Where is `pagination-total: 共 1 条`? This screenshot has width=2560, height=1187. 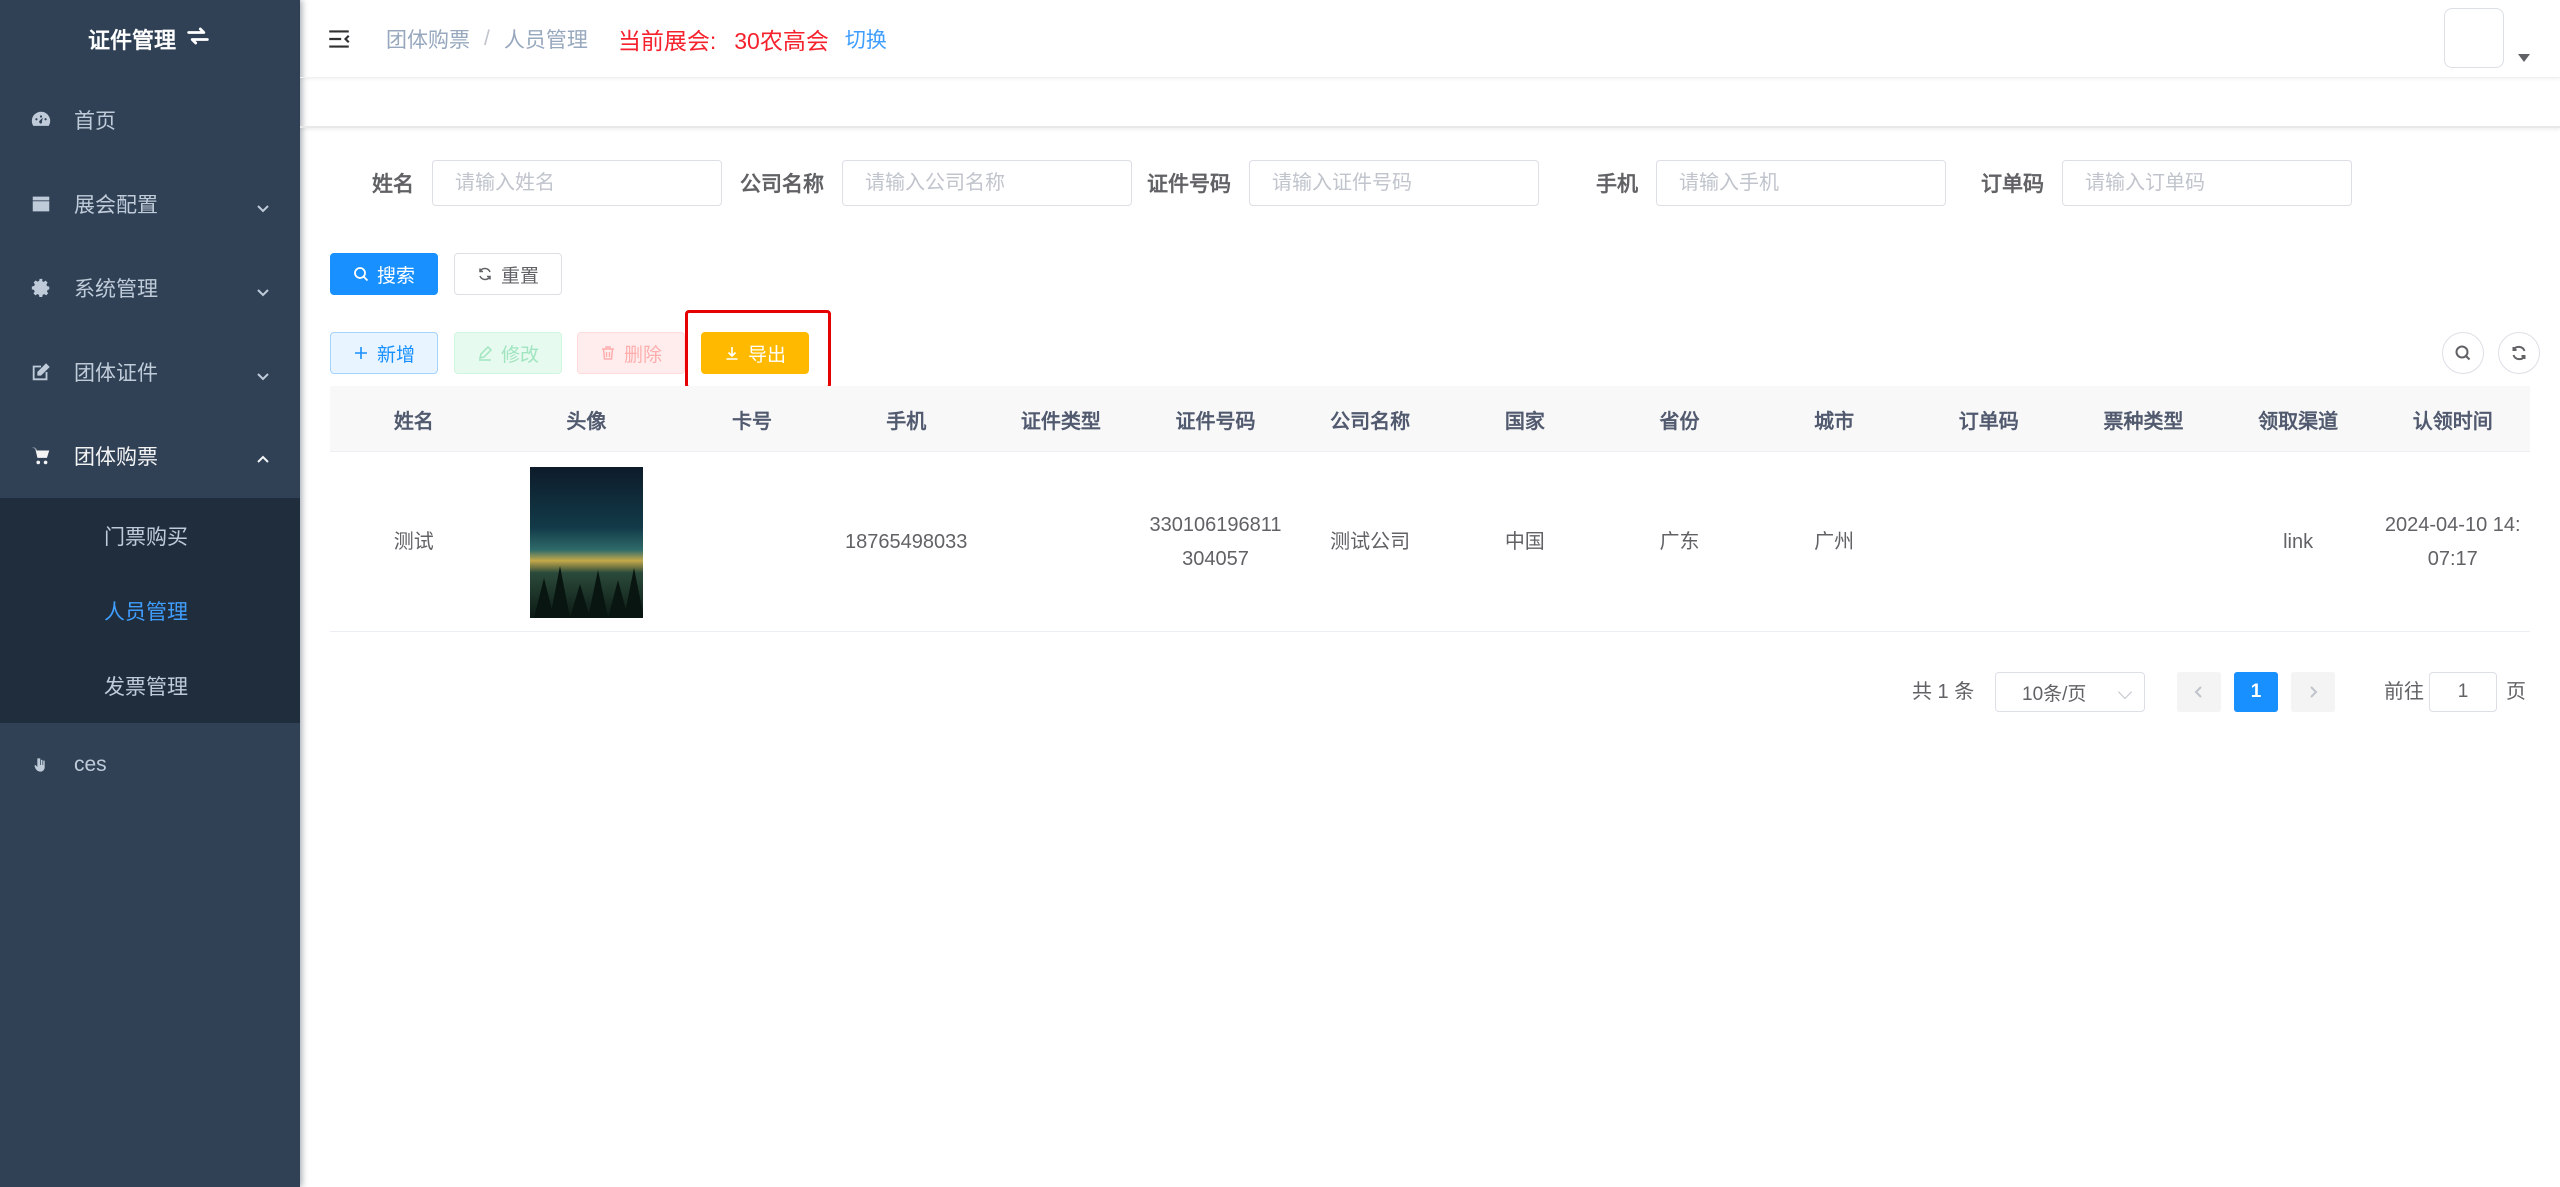
pagination-total: 共 1 条 is located at coordinates (1943, 692).